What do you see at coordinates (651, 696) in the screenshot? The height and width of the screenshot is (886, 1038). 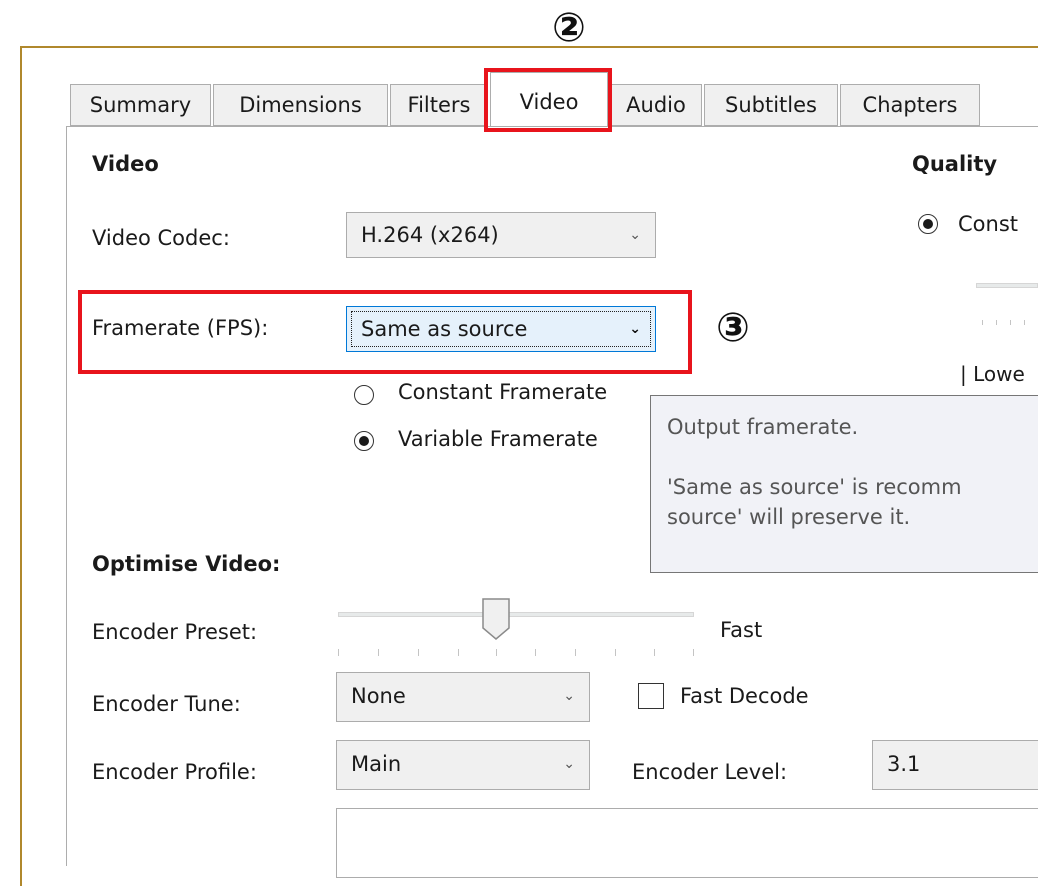 I see `fast-decode-checkbox` at bounding box center [651, 696].